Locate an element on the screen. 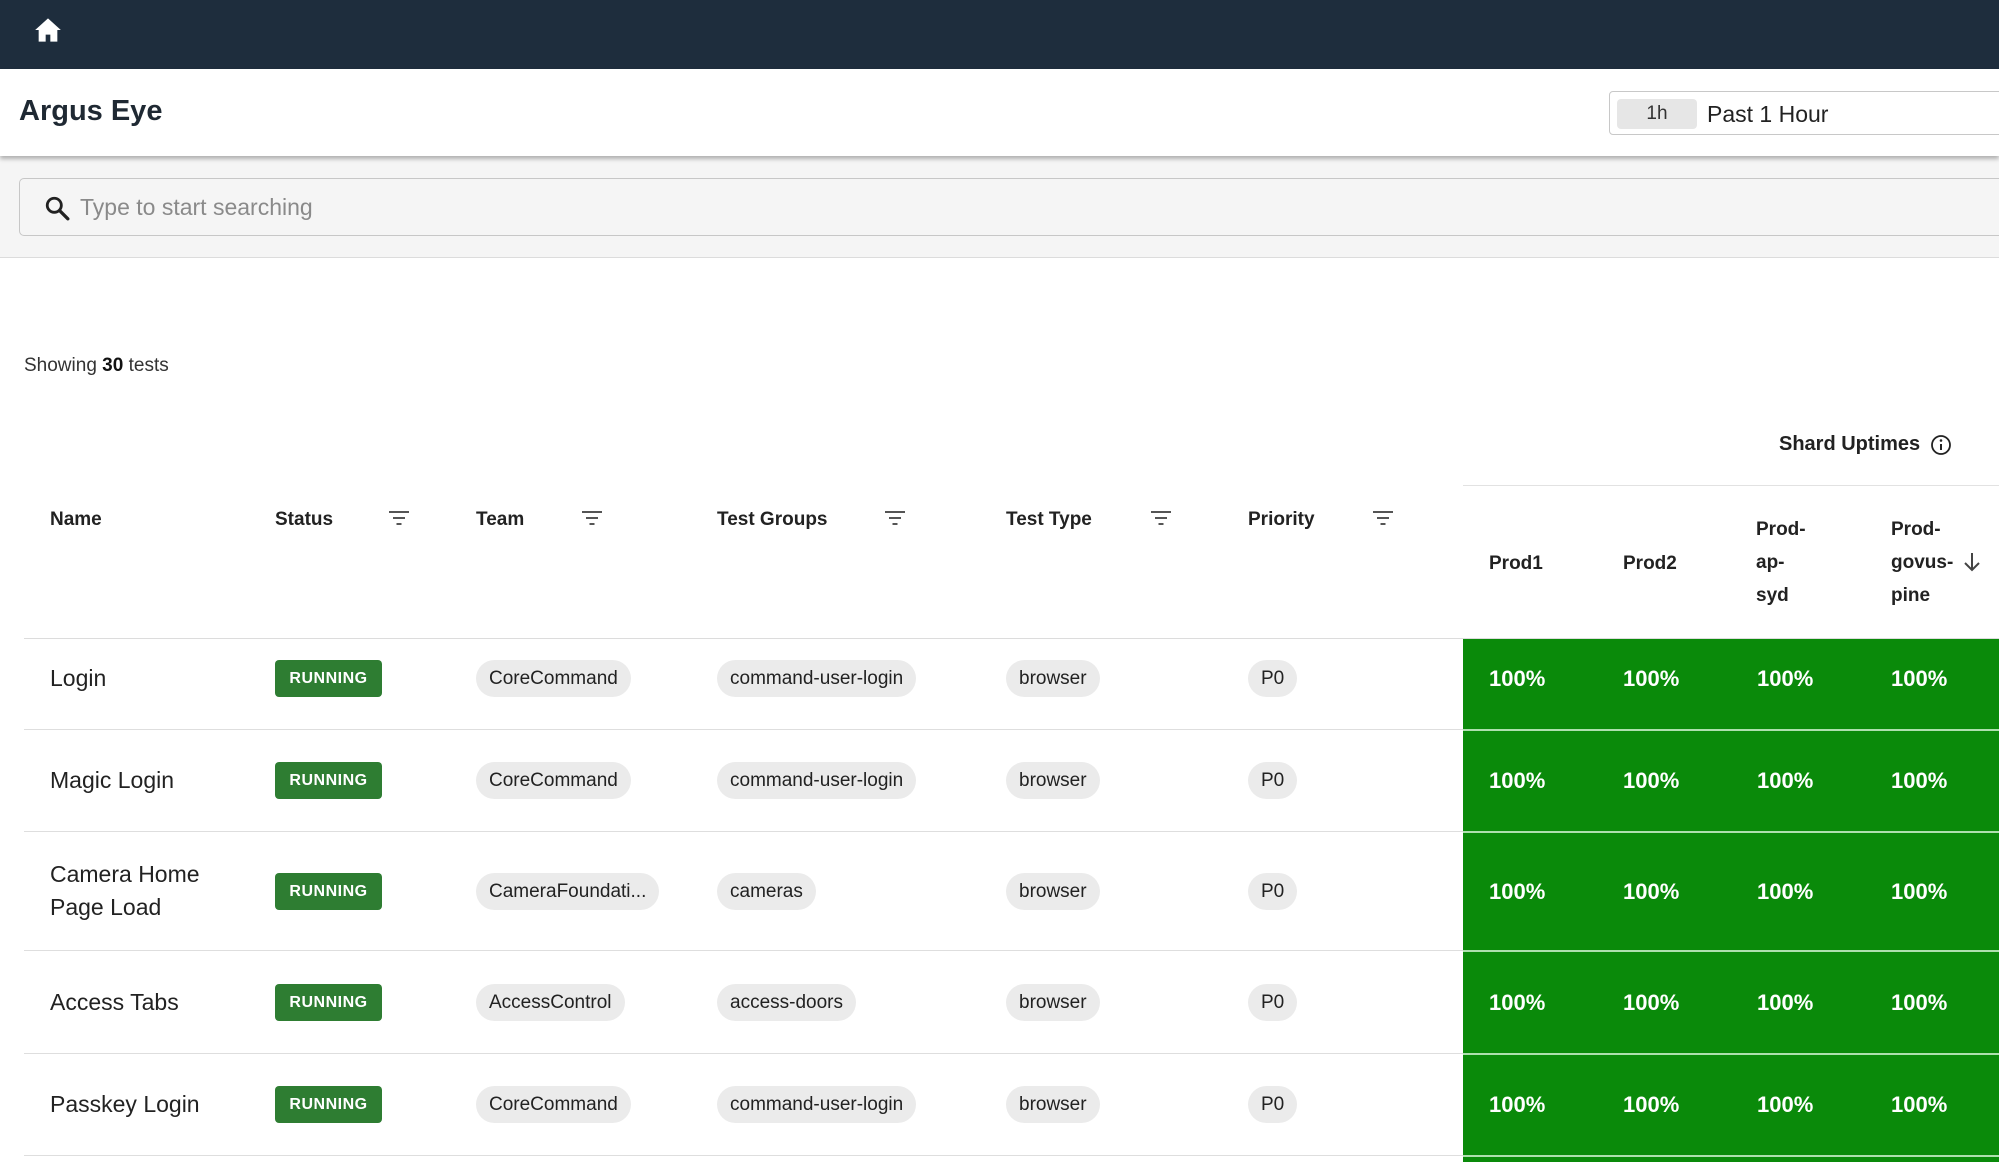 Image resolution: width=1999 pixels, height=1162 pixels. test-name-line: Access Tabs is located at coordinates (114, 1002).